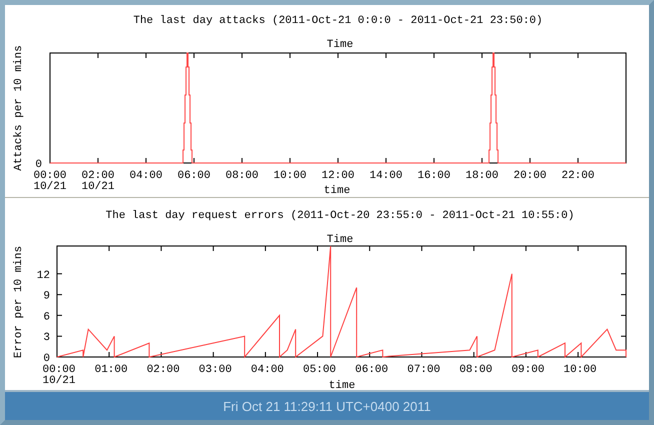  I want to click on tick-label: 6, so click(46, 317).